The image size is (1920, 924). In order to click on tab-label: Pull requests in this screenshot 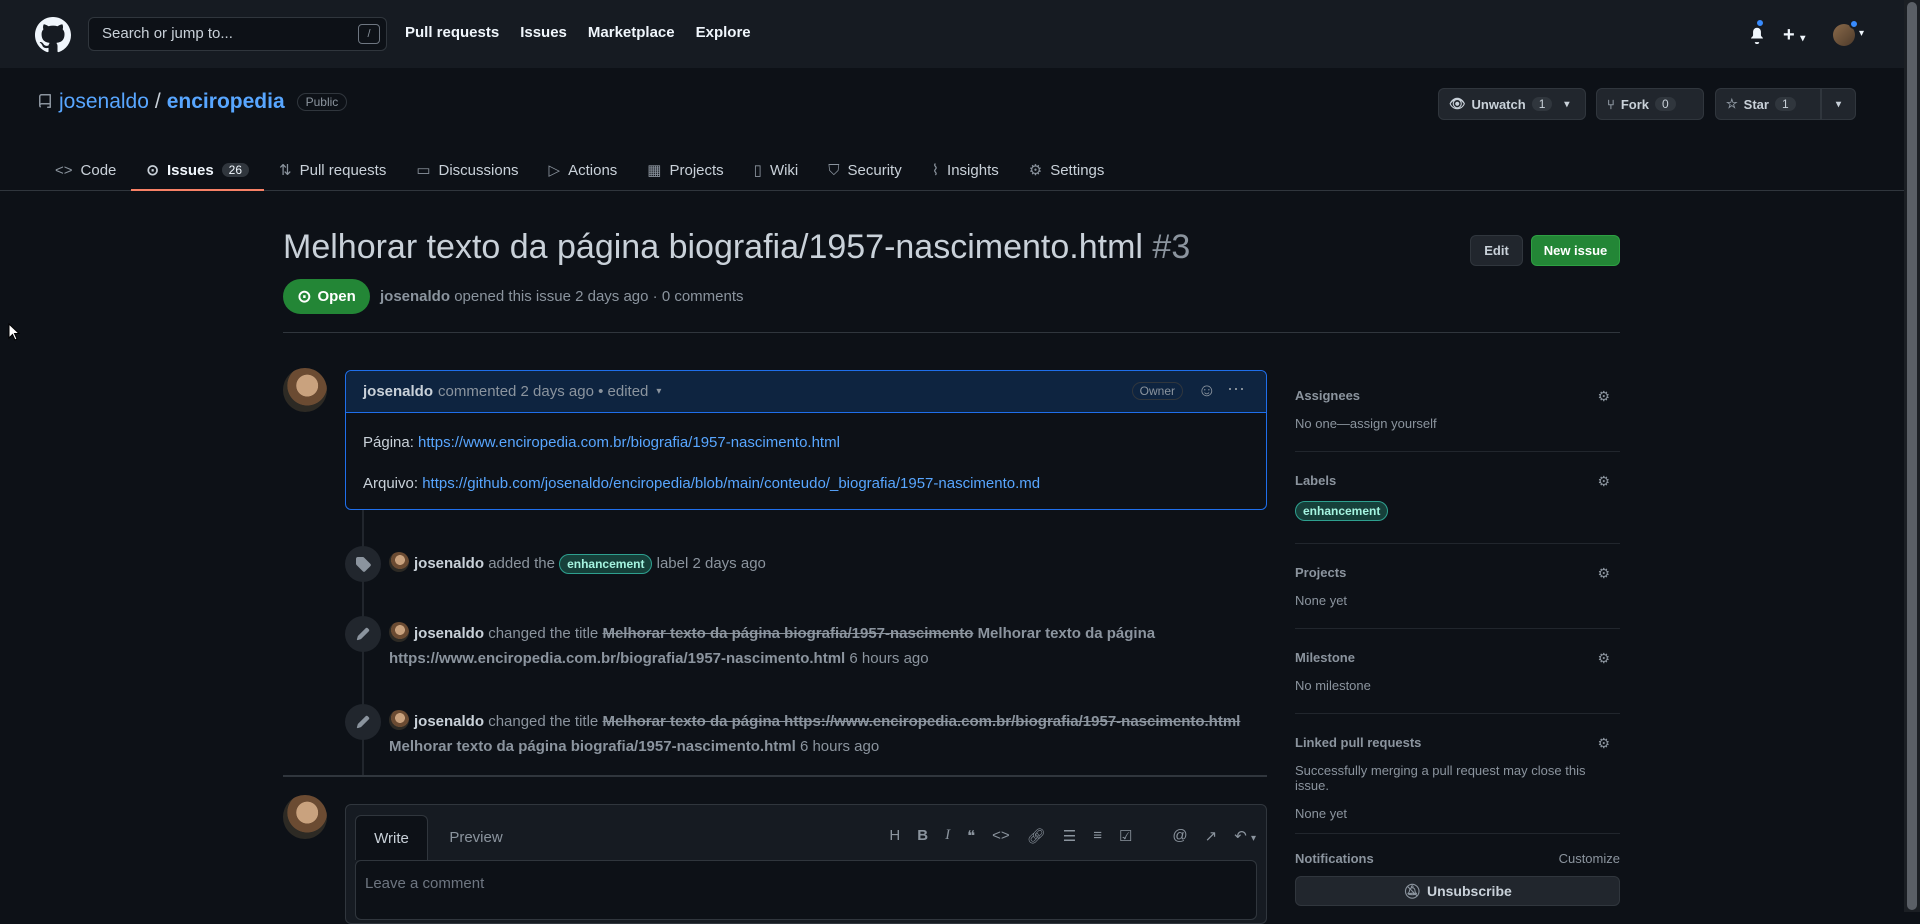, I will do `click(343, 170)`.